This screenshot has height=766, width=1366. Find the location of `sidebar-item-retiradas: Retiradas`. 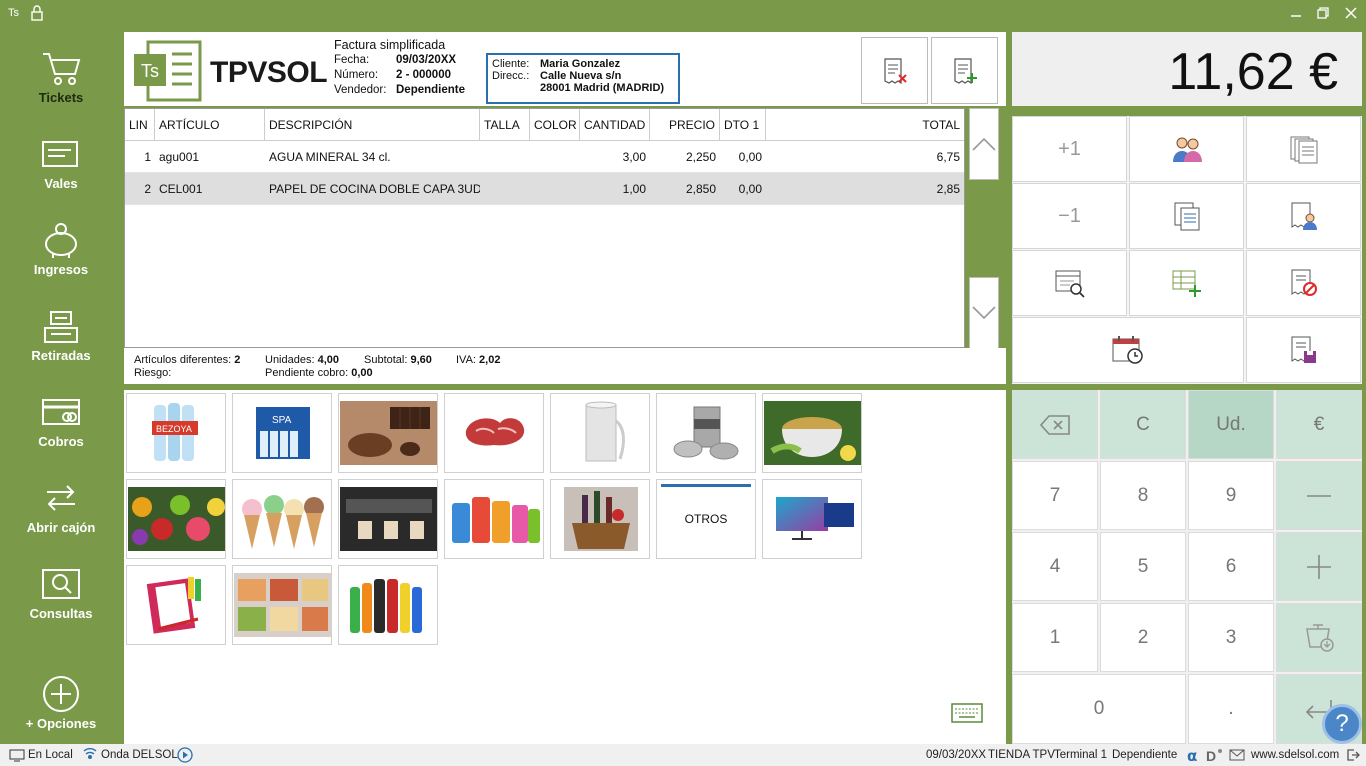

sidebar-item-retiradas: Retiradas is located at coordinates (61, 336).